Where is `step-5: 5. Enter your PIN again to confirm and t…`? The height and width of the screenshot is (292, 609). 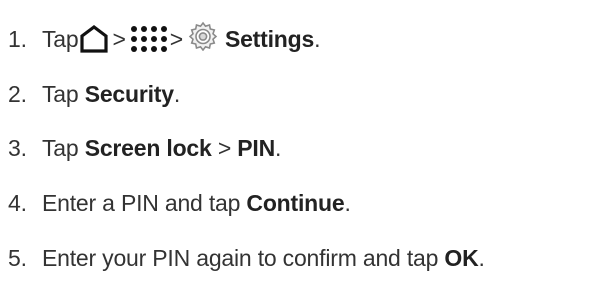 step-5: 5. Enter your PIN again to confirm and t… is located at coordinates (246, 258).